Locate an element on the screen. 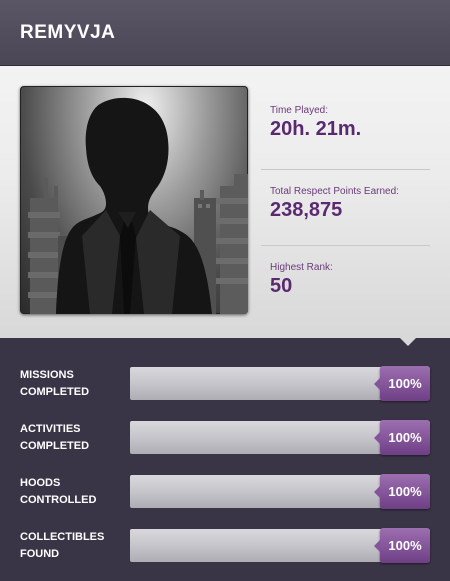 Image resolution: width=450 pixels, height=581 pixels. stat-time-played: Time Played: 20h. 21m. is located at coordinates (345, 132).